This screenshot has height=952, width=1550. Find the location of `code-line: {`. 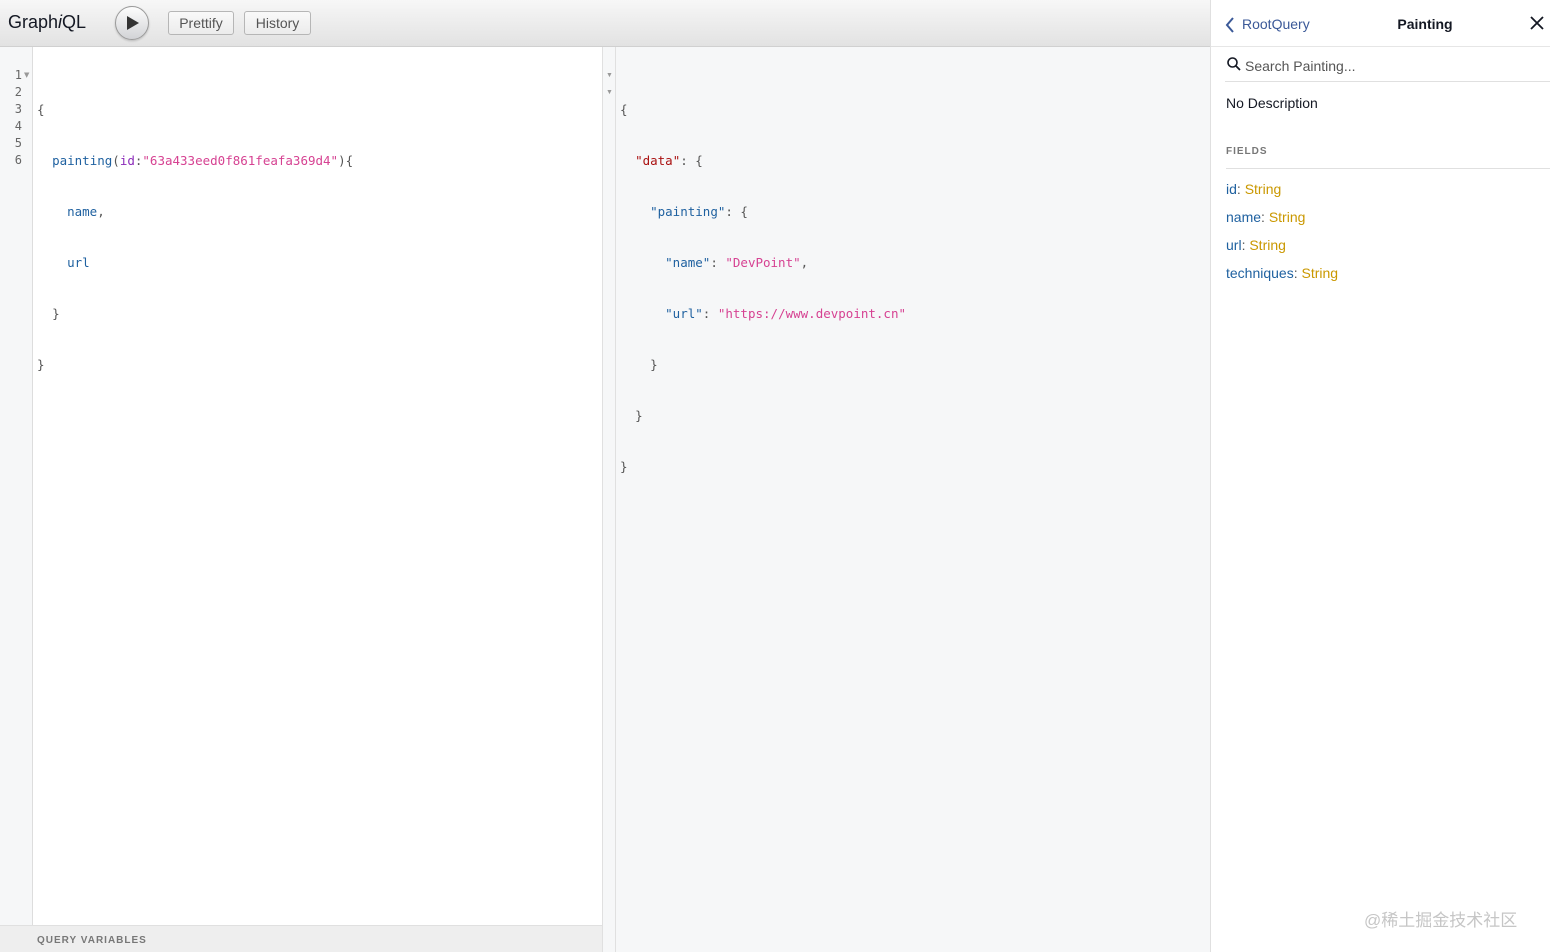

code-line: { is located at coordinates (195, 109).